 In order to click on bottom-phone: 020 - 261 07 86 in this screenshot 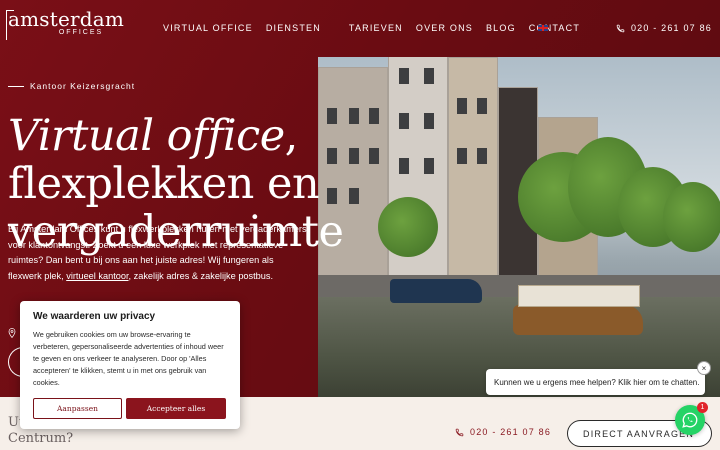, I will do `click(503, 432)`.